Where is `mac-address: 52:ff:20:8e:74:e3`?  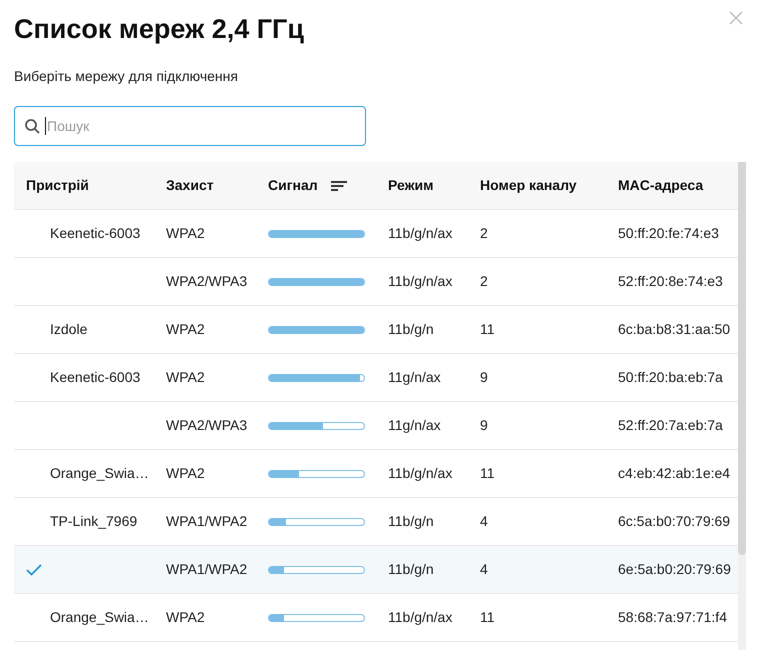 mac-address: 52:ff:20:8e:74:e3 is located at coordinates (670, 281).